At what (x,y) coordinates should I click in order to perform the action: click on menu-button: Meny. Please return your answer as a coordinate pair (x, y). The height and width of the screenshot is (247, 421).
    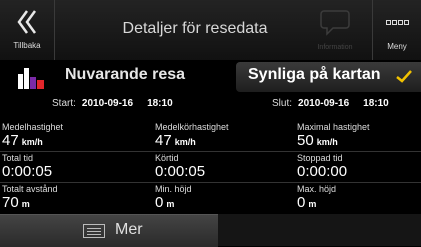
    Looking at the image, I should click on (396, 30).